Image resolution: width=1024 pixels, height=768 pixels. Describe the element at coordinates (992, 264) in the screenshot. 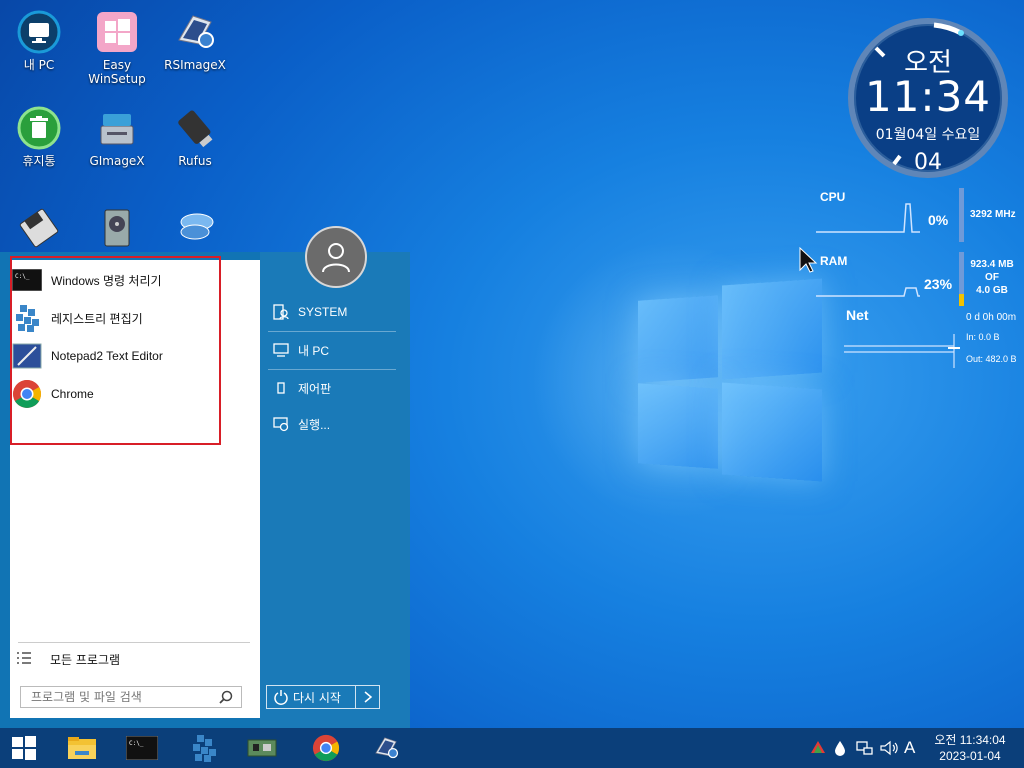

I see `ram-used: 923.4 MB` at that location.